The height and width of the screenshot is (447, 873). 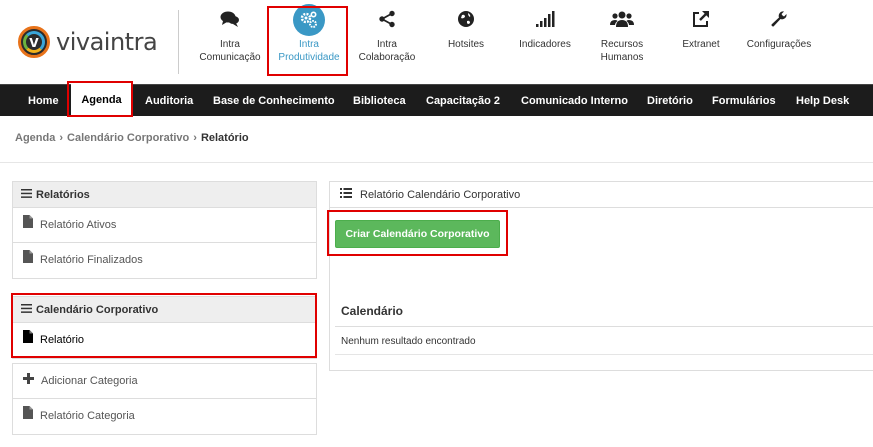 I want to click on topnav-intra-colaboracao: Intra Colaboração, so click(x=387, y=36).